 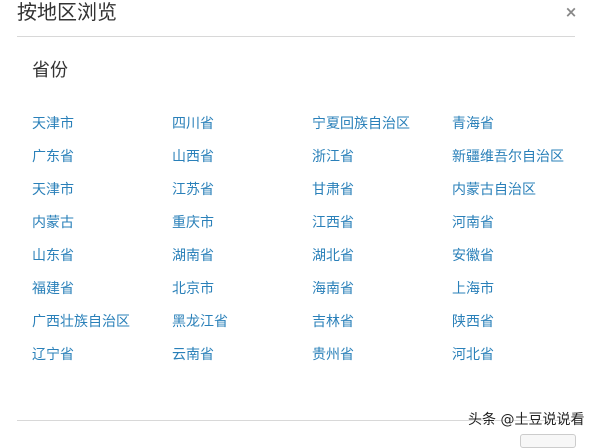 I want to click on province-link: 安徽省, so click(x=512, y=256).